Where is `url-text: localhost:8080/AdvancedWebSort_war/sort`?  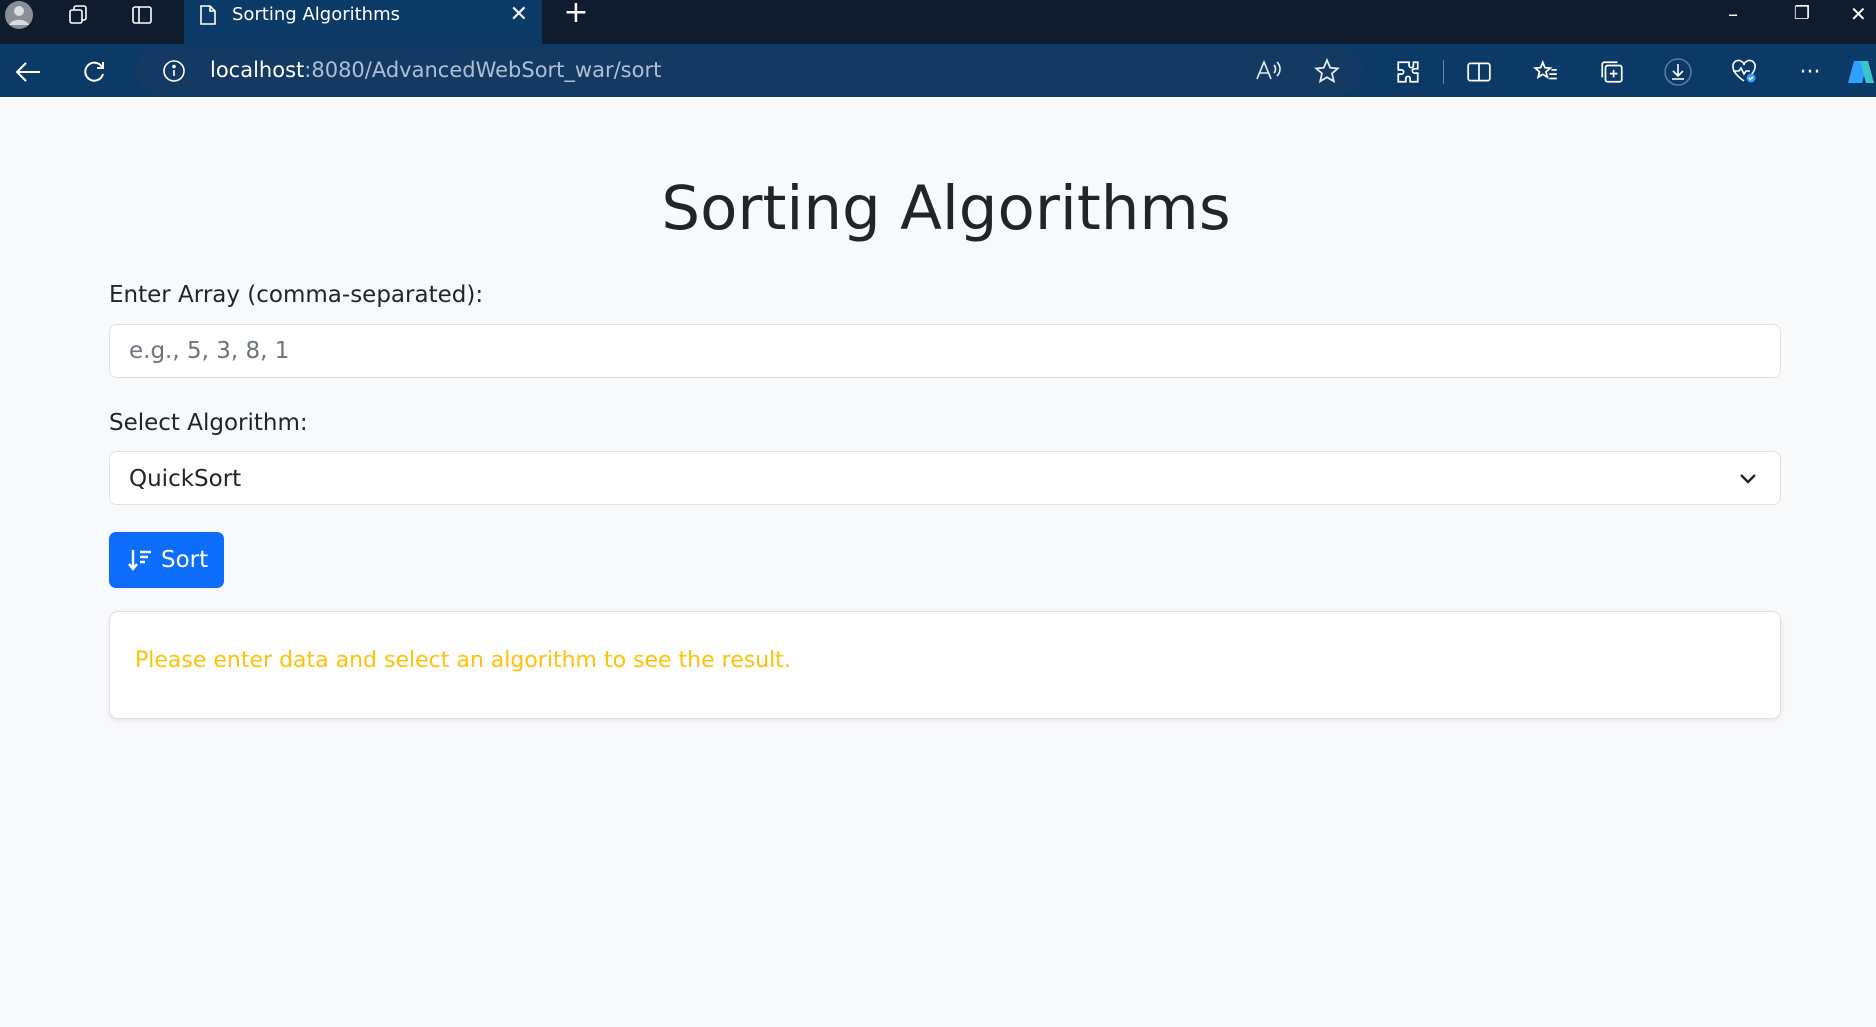 url-text: localhost:8080/AdvancedWebSort_war/sort is located at coordinates (435, 70).